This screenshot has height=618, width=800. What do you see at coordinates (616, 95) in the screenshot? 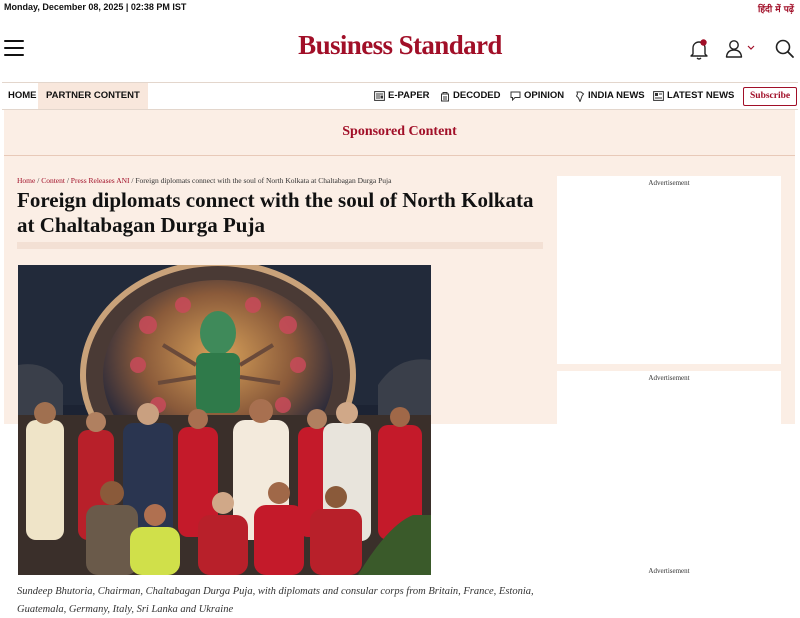
I see `nav-india-news-label: INDIA NEWS` at bounding box center [616, 95].